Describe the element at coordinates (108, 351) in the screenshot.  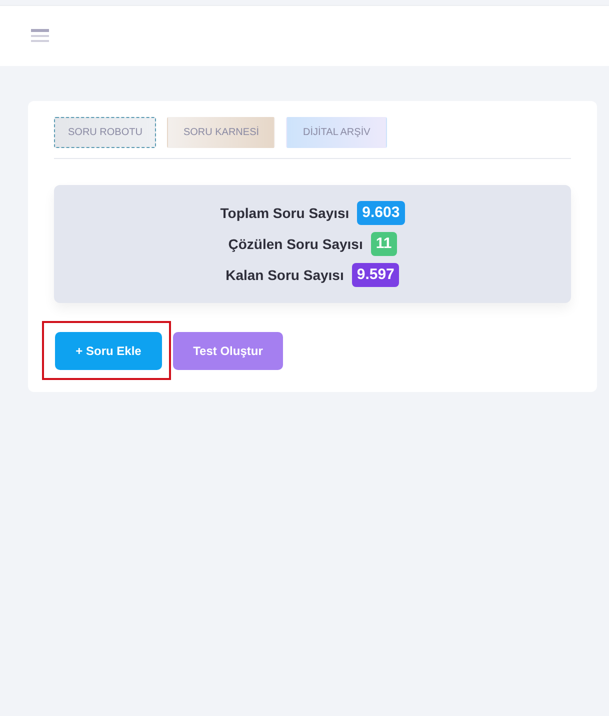
I see `add-question-button: + Soru Ekle` at that location.